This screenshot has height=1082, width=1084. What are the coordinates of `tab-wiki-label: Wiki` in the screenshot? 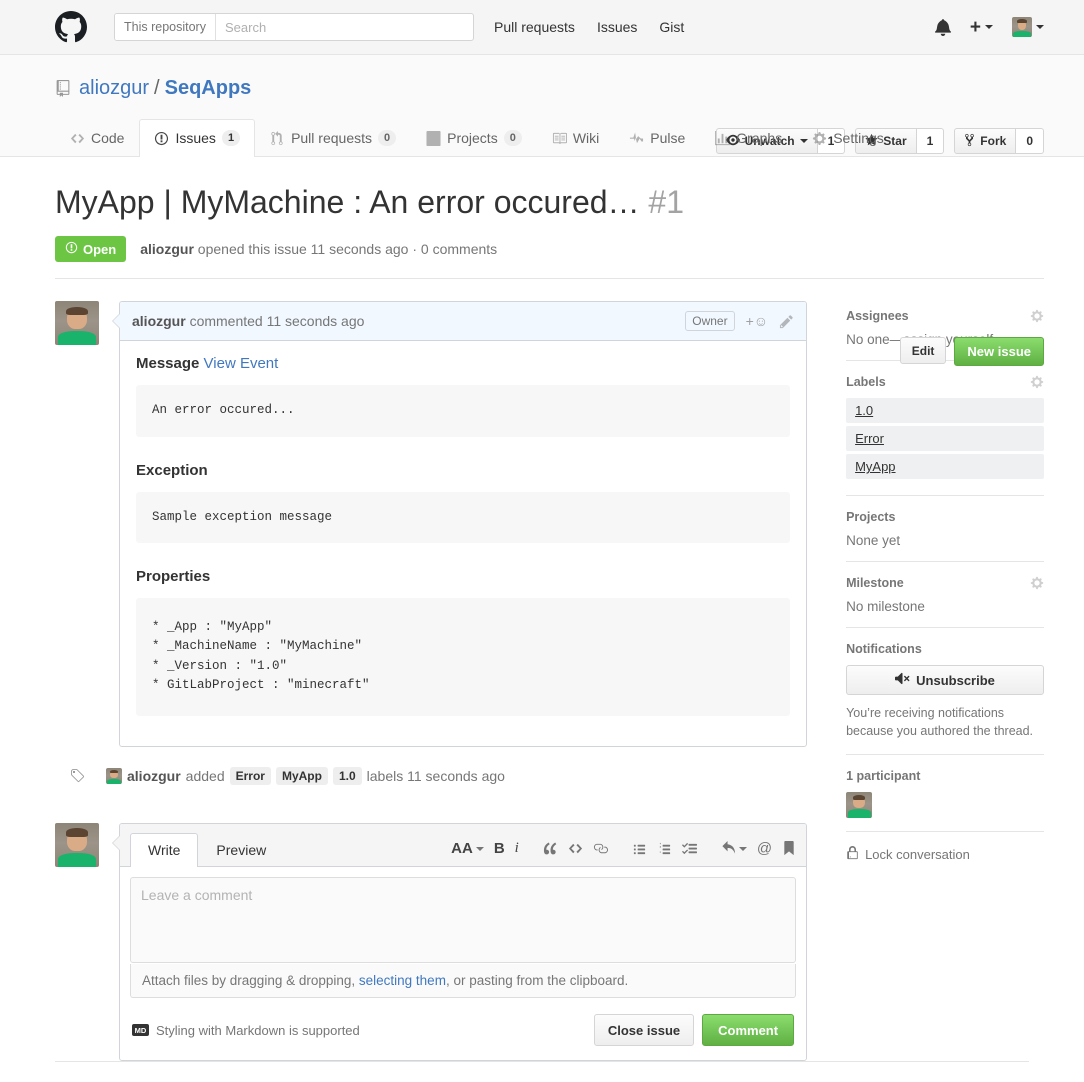 It's located at (586, 138).